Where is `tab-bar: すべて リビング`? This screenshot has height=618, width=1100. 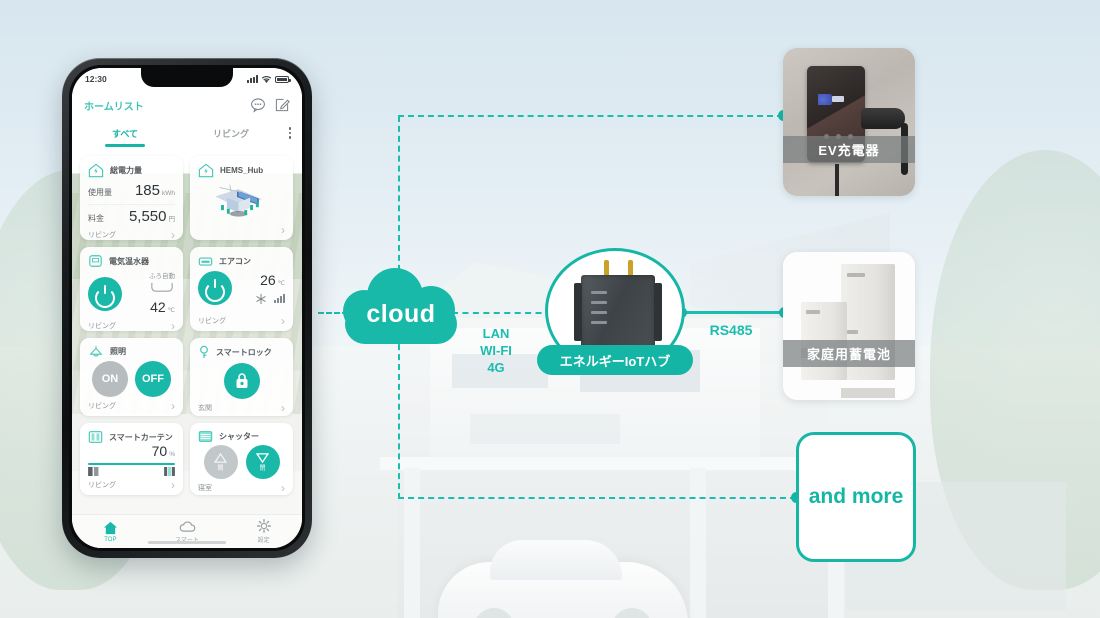
tab-bar: すべて リビング is located at coordinates (187, 133).